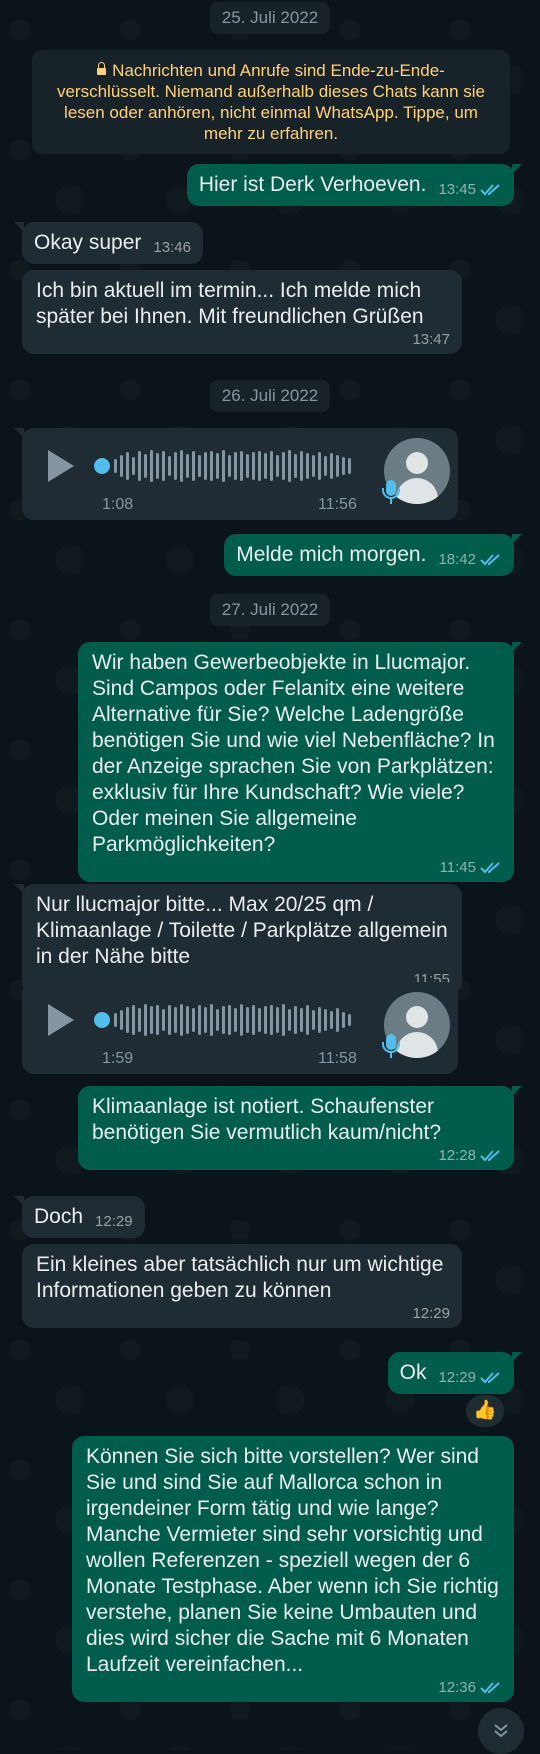  What do you see at coordinates (413, 1372) in the screenshot?
I see `message-text: Ok` at bounding box center [413, 1372].